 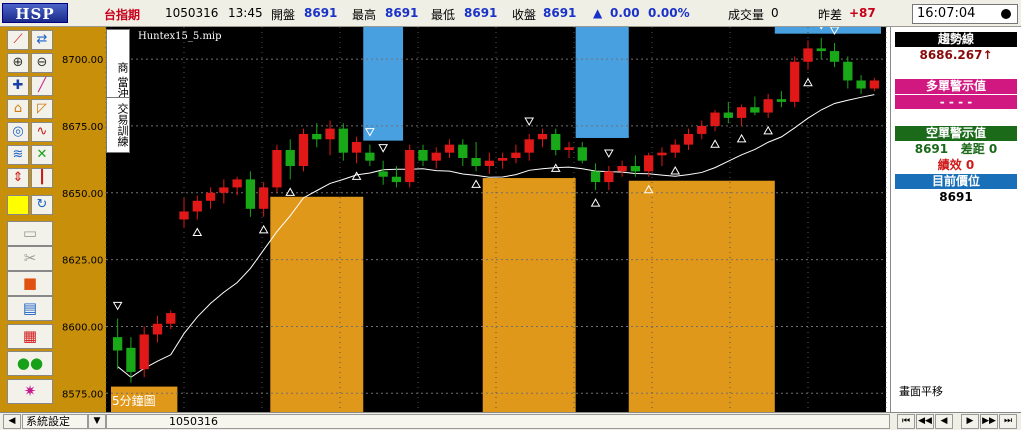 What do you see at coordinates (18, 63) in the screenshot?
I see `zoom-in-icon: ⊕` at bounding box center [18, 63].